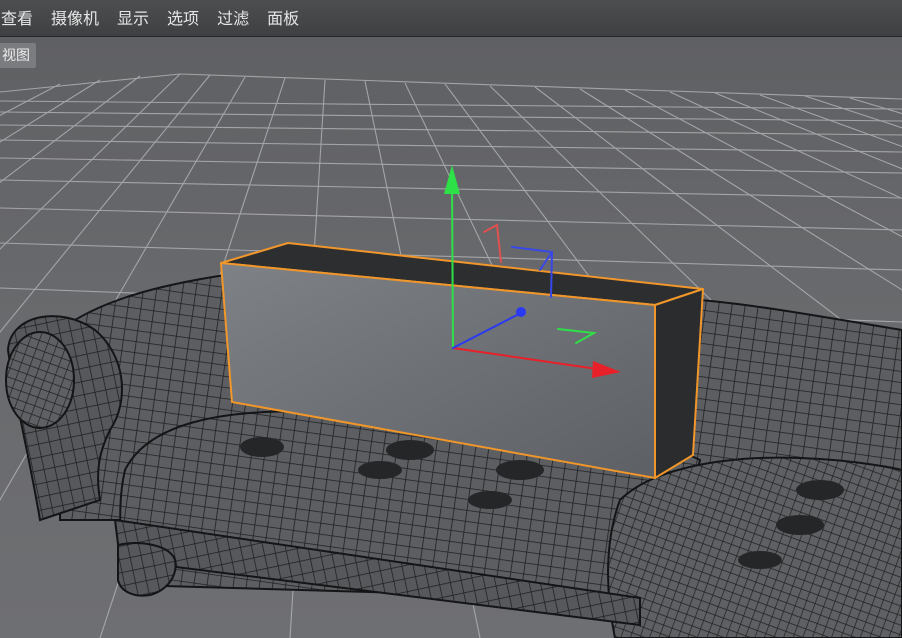 This screenshot has height=638, width=902. What do you see at coordinates (451, 18) in the screenshot?
I see `menu-bar: 查看 摄像机 显示 选项 过滤 面板` at bounding box center [451, 18].